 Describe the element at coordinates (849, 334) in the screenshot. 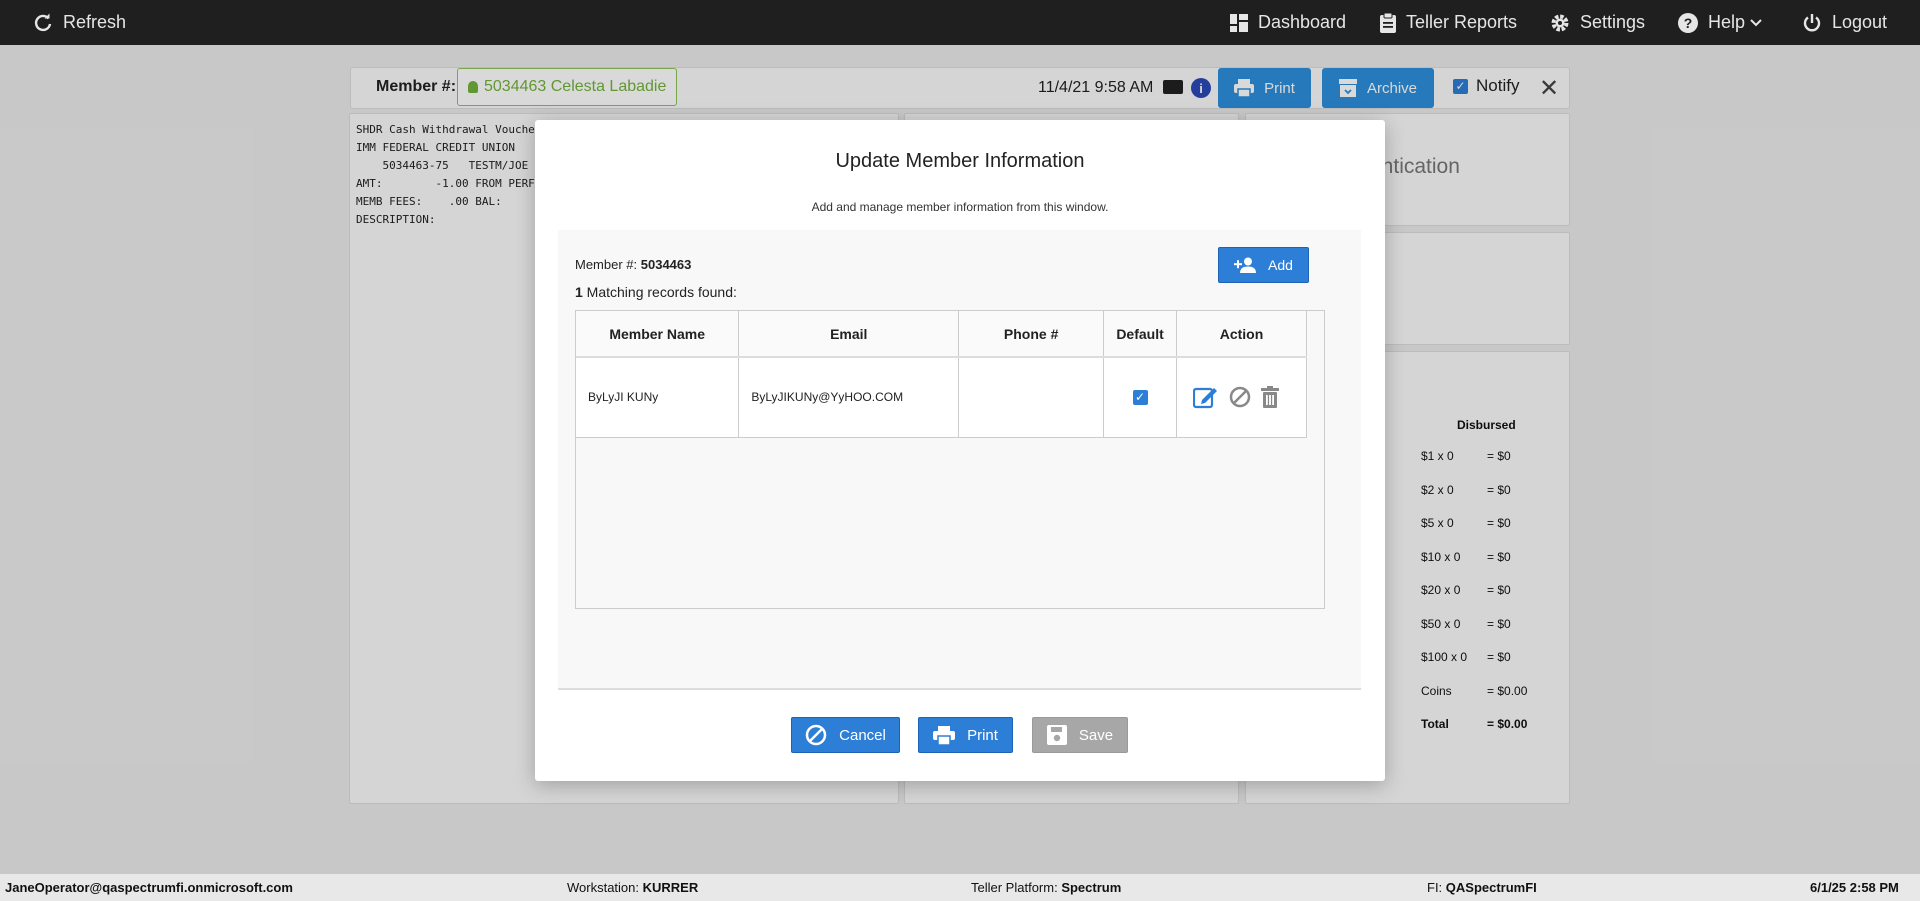

I see `column-header-email: Email` at that location.